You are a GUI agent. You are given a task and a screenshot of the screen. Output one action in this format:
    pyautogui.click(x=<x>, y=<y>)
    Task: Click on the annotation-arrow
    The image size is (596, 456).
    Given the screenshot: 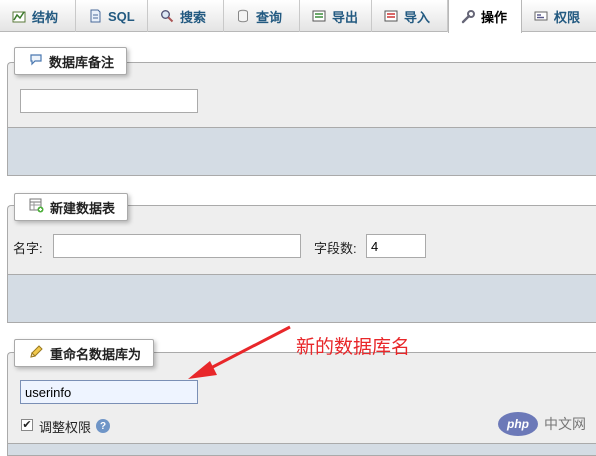 What is the action you would take?
    pyautogui.click(x=239, y=352)
    